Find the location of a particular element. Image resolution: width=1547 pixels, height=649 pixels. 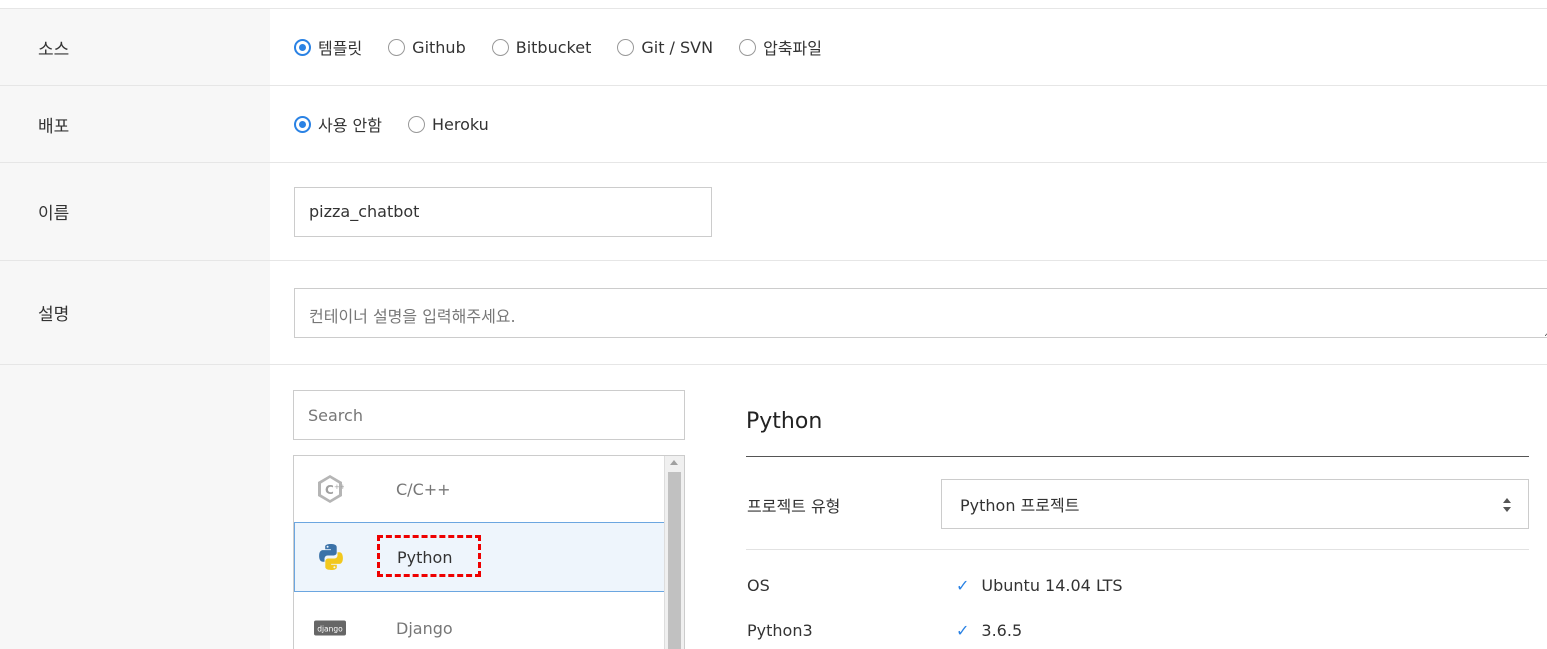

cpp-icon: C ++ is located at coordinates (330, 489).